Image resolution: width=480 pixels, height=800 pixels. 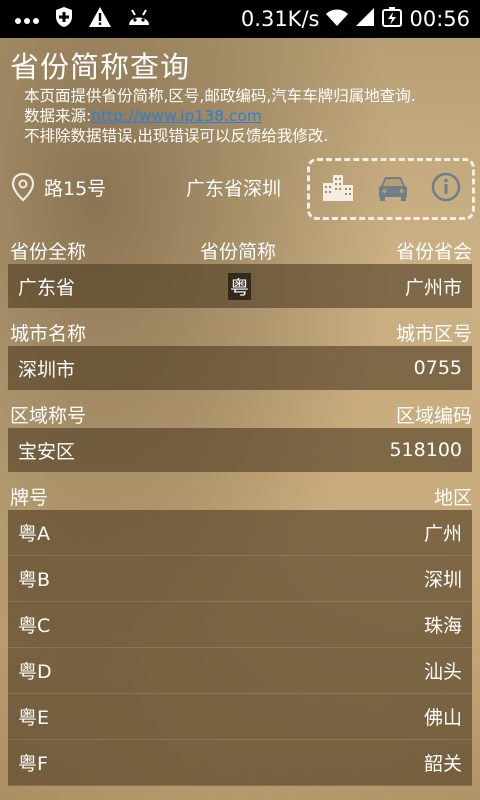 I want to click on location-pin-icon, so click(x=23, y=187).